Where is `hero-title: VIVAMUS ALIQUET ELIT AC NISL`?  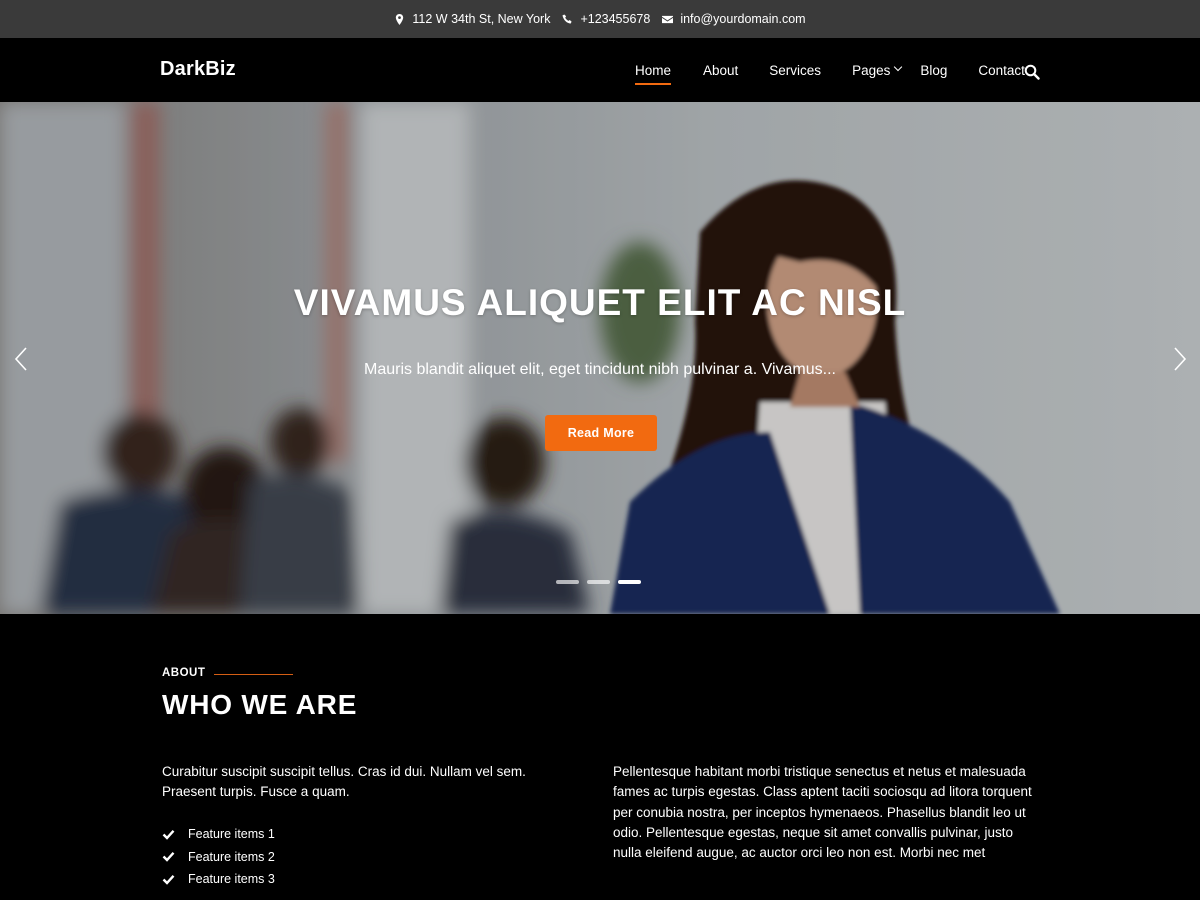 hero-title: VIVAMUS ALIQUET ELIT AC NISL is located at coordinates (600, 302).